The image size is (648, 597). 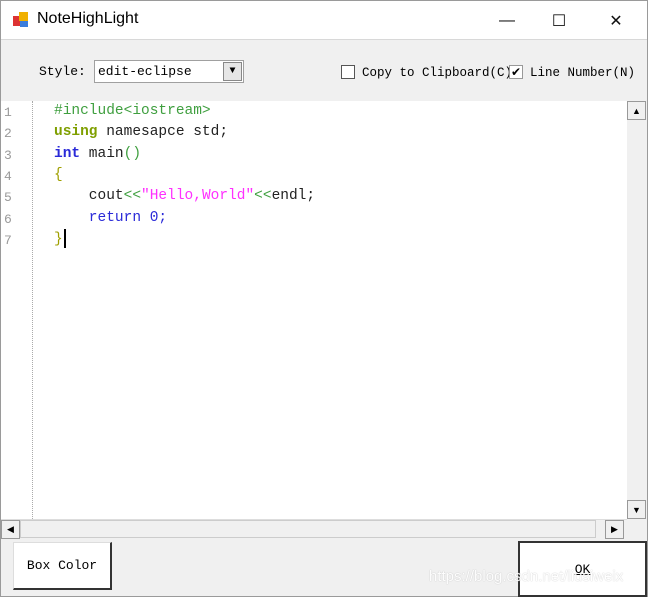 What do you see at coordinates (559, 20) in the screenshot?
I see `maximize-button: ☐` at bounding box center [559, 20].